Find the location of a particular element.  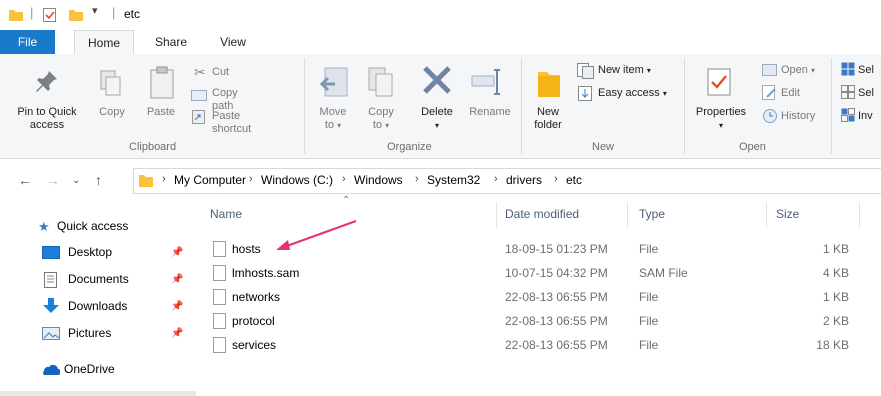

copy-to-label1: Copy is located at coordinates (381, 112).